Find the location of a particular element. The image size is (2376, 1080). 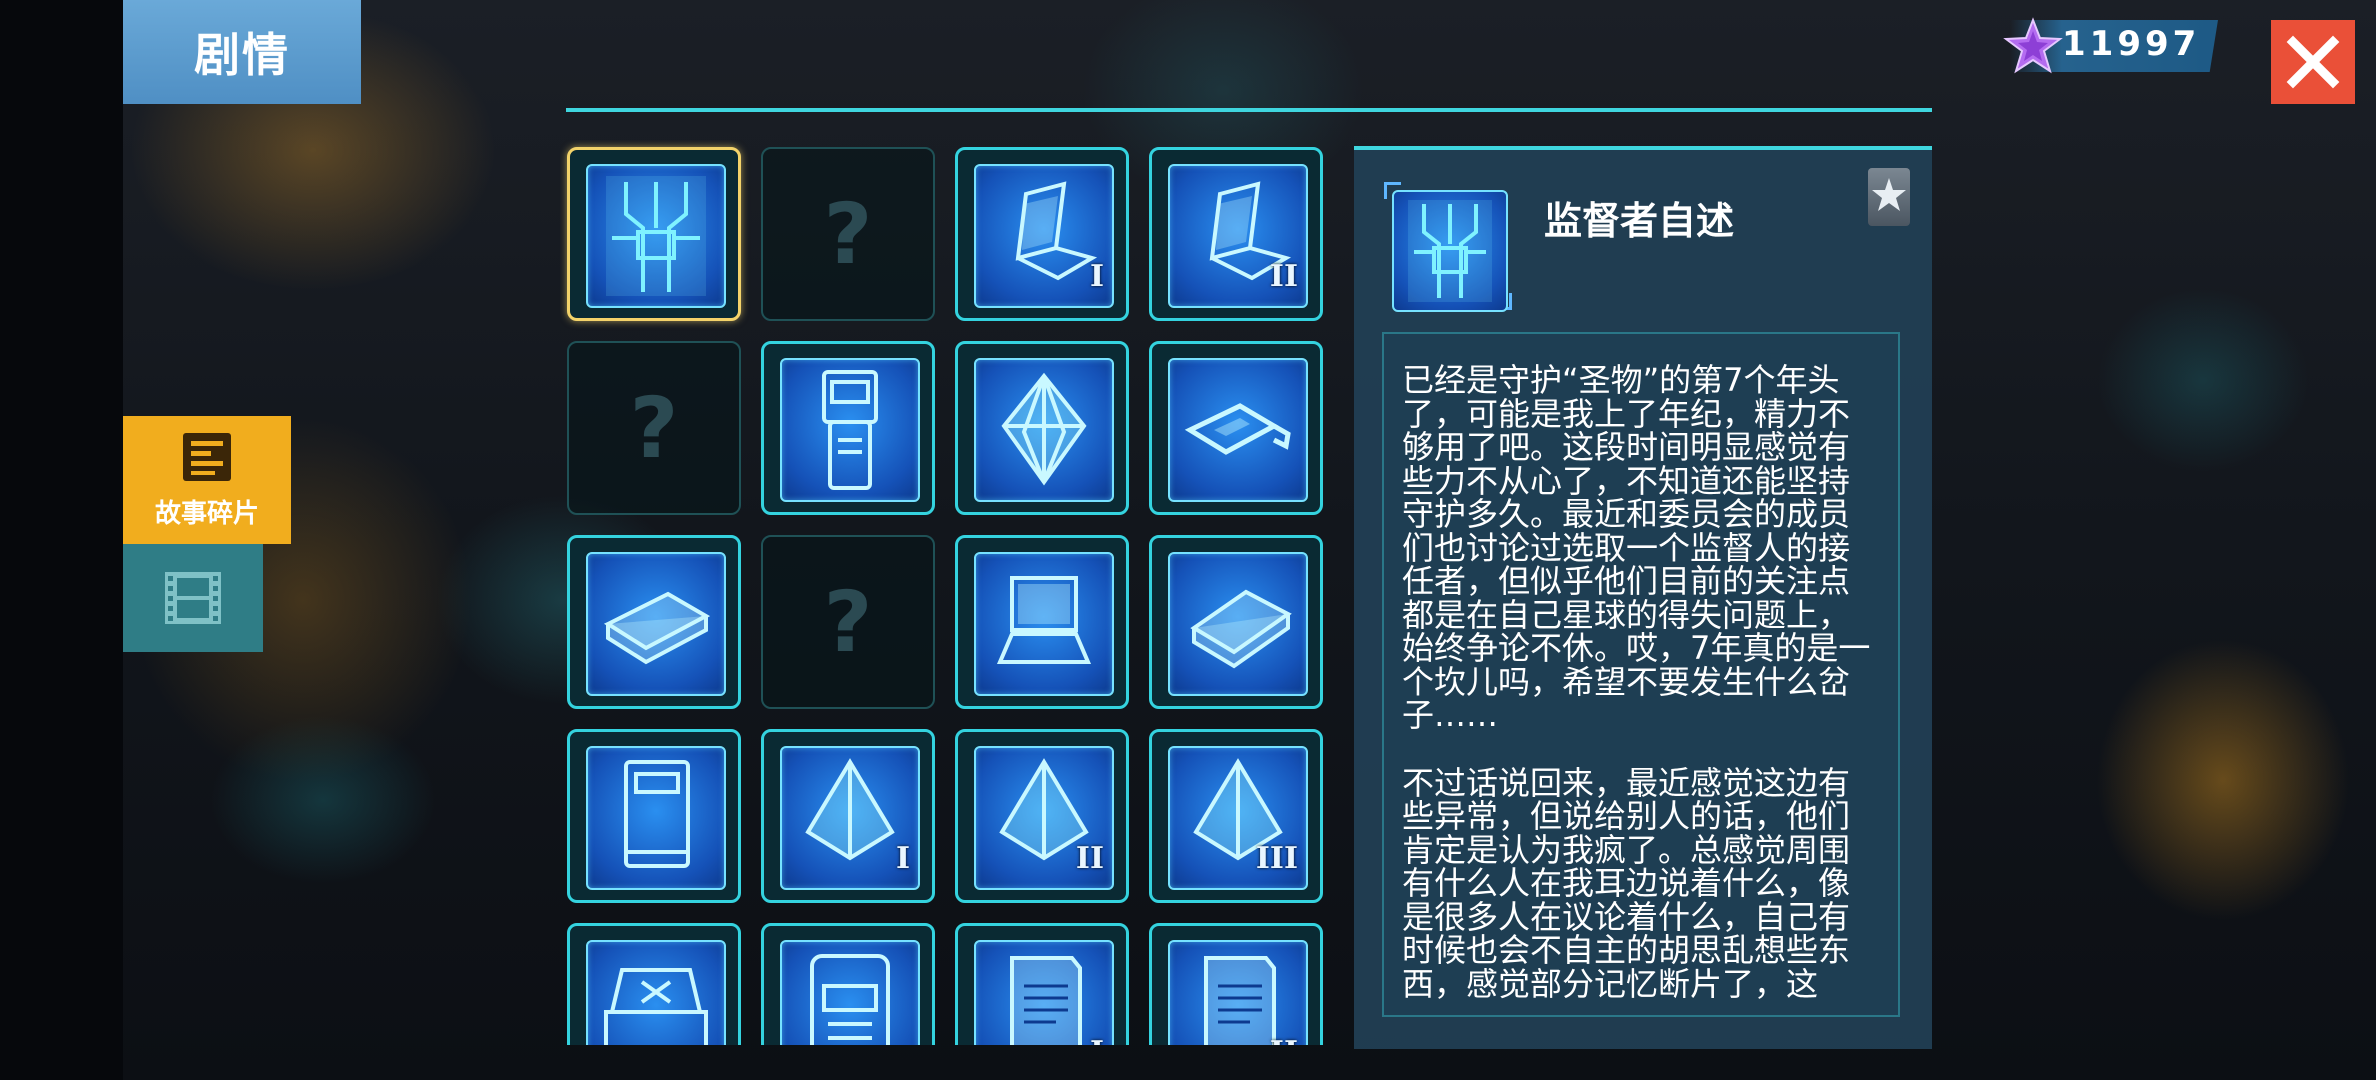

robot-terminal-icon is located at coordinates (850, 999).